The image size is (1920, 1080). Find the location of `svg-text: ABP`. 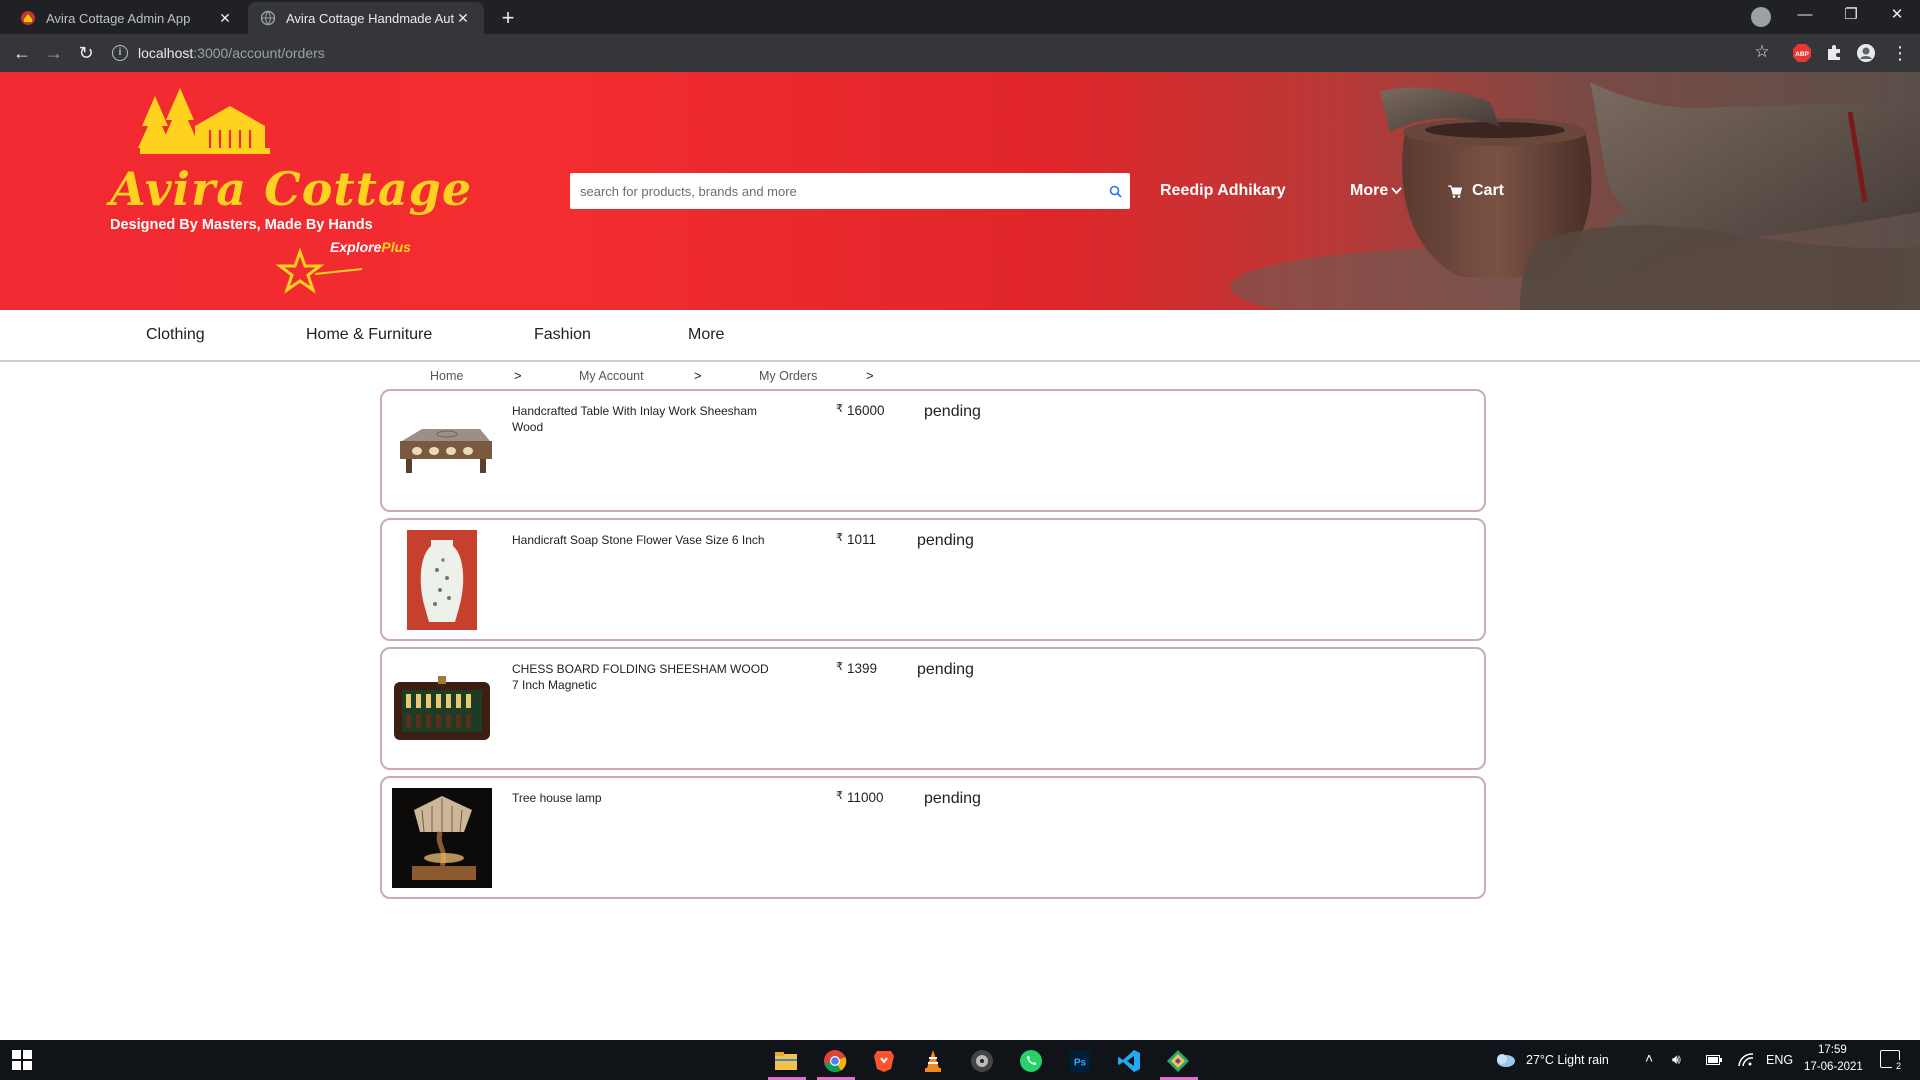

svg-text: ABP is located at coordinates (1802, 54).